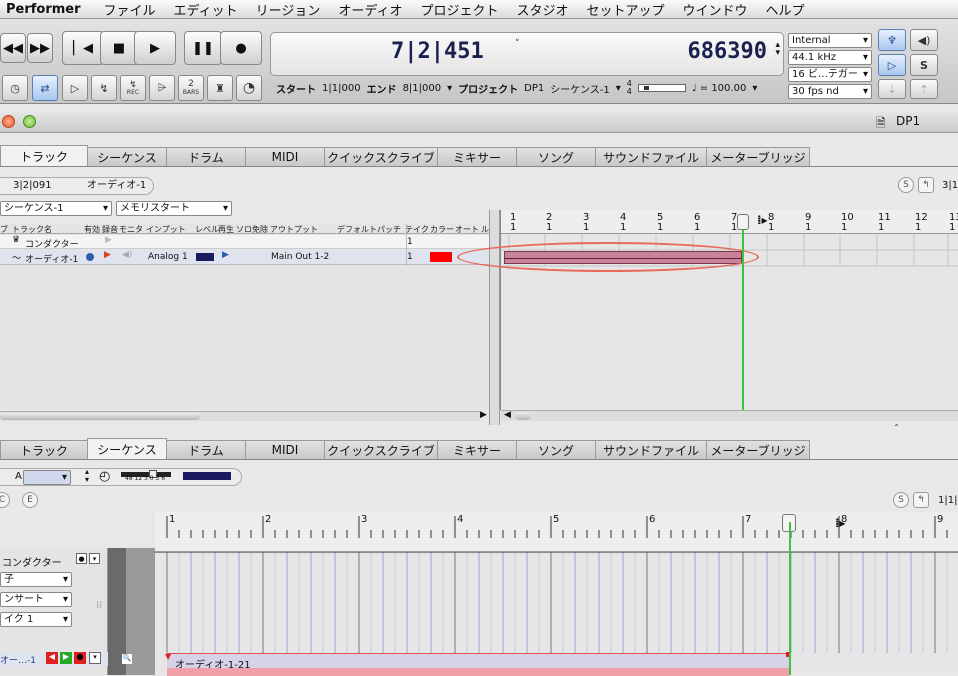 The width and height of the screenshot is (958, 676). What do you see at coordinates (743, 222) in the screenshot?
I see `playhead-handle` at bounding box center [743, 222].